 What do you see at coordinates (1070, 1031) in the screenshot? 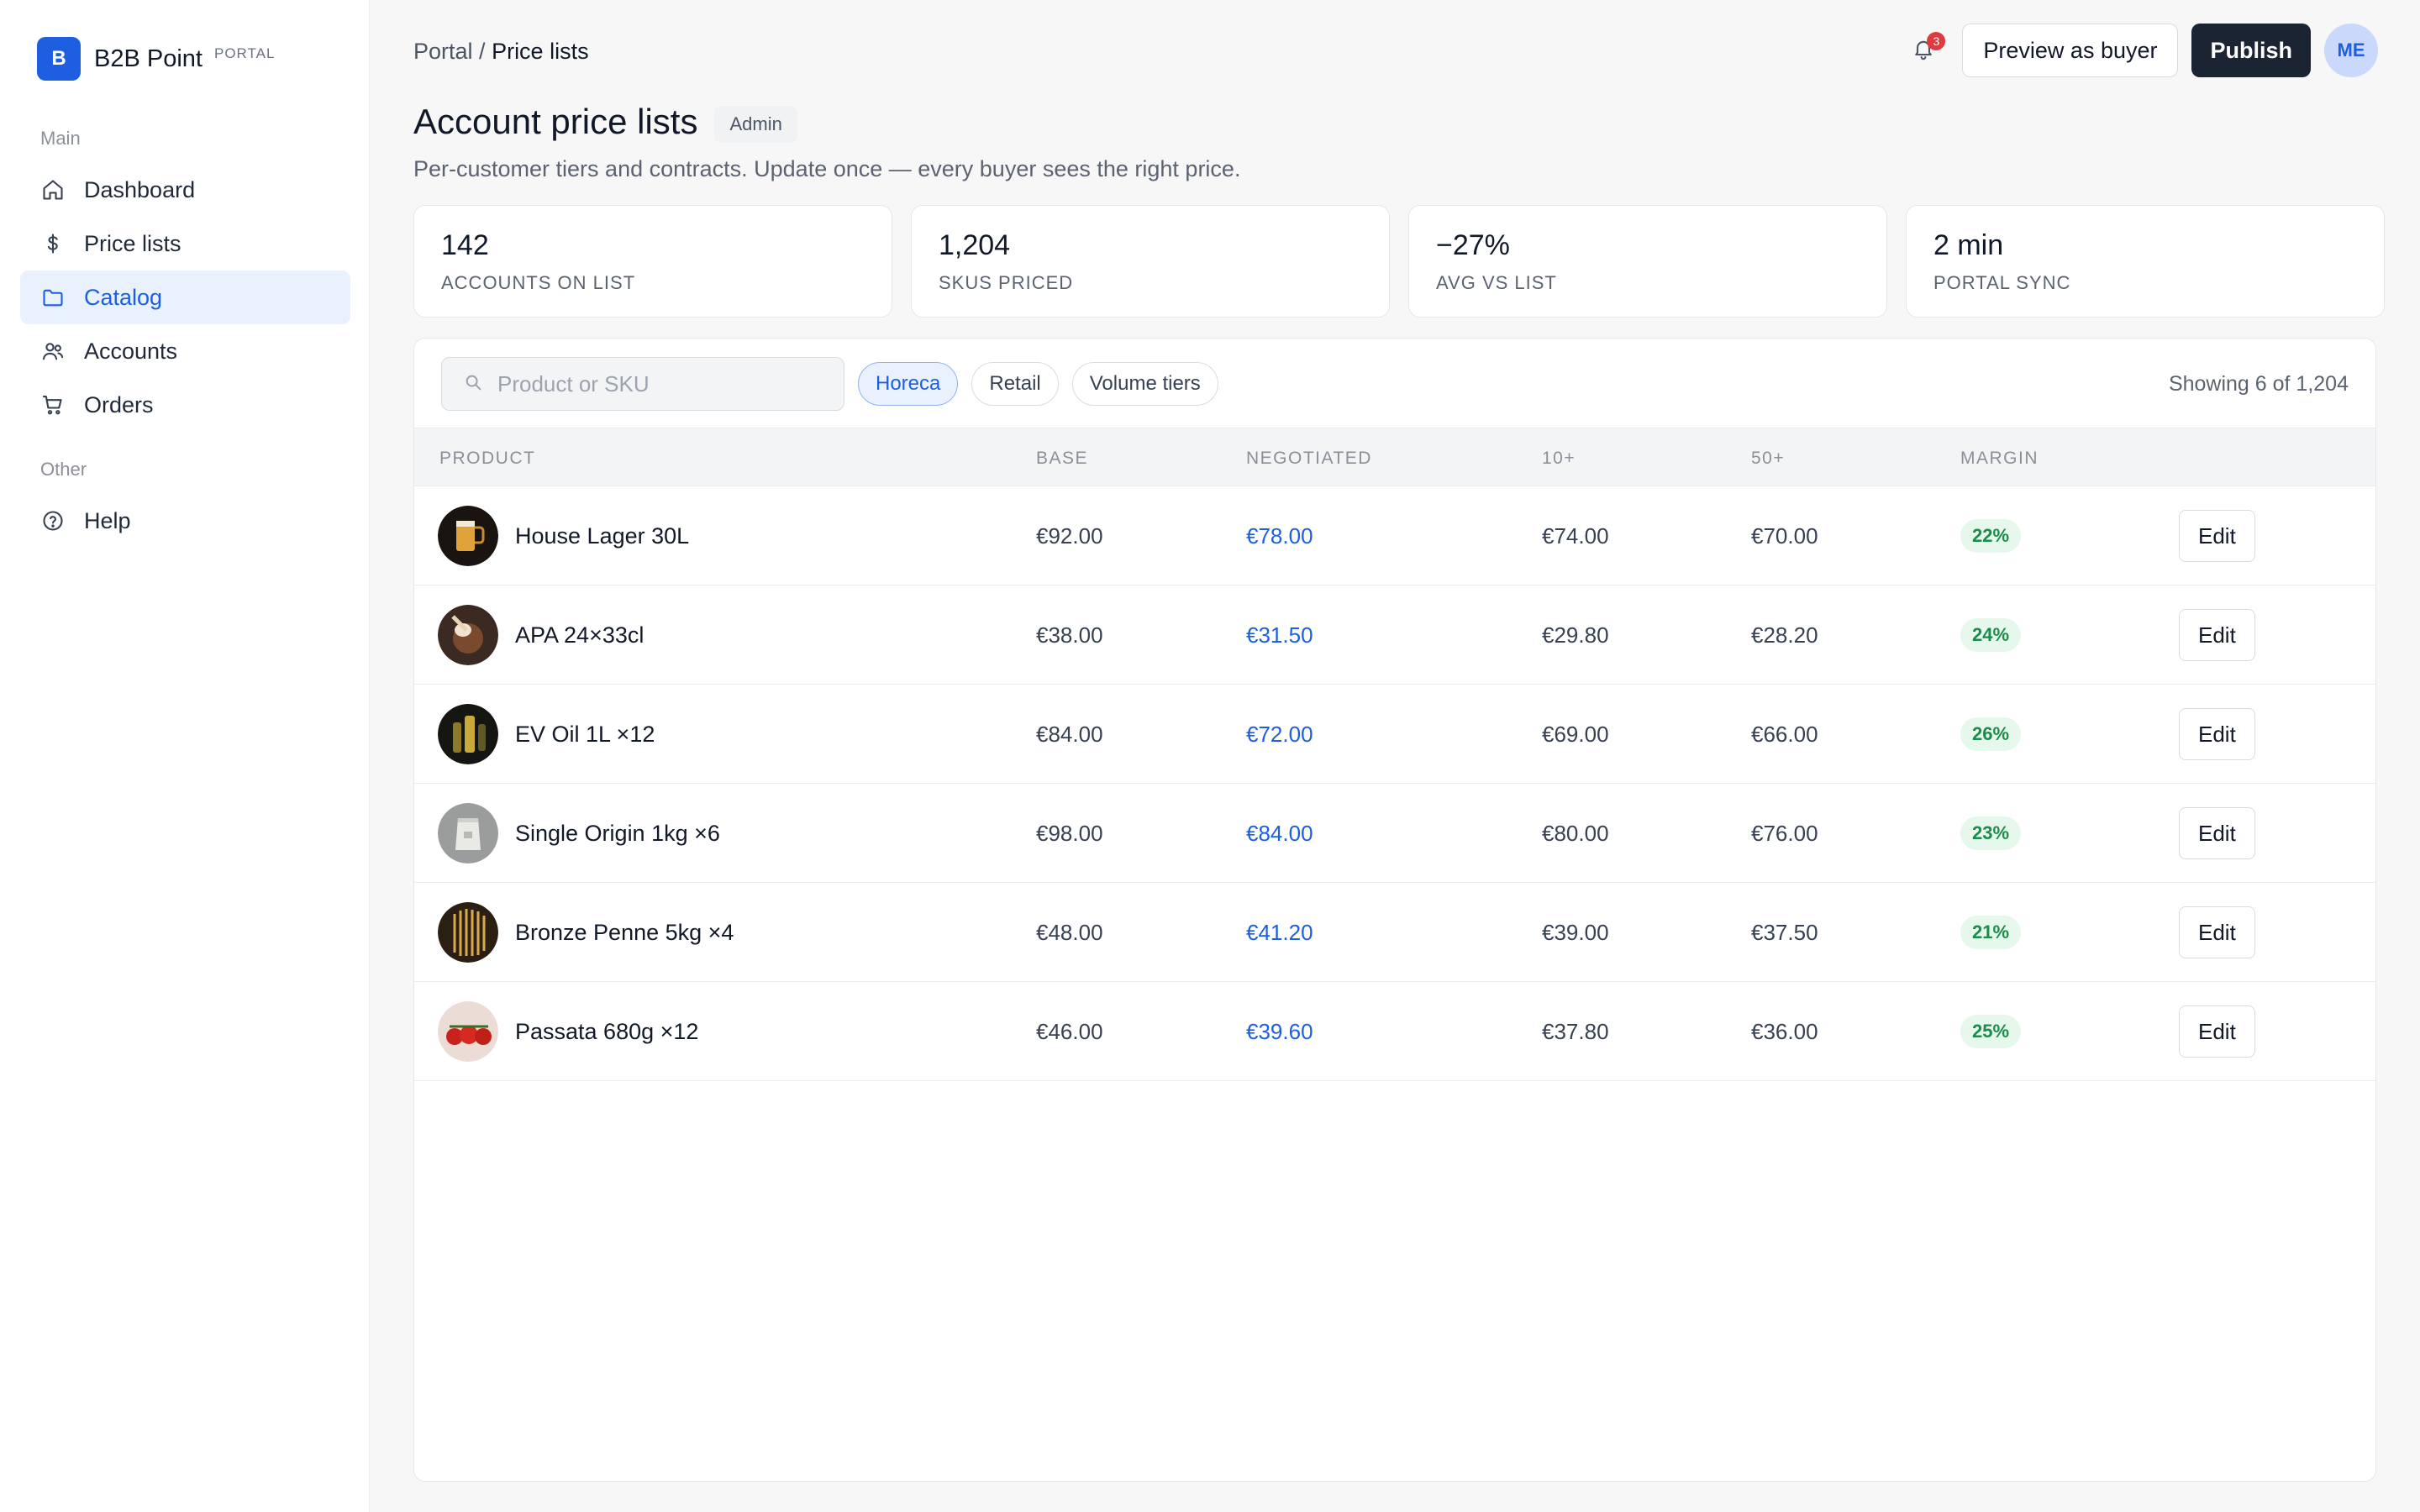
I see `base-price: €46.00` at bounding box center [1070, 1031].